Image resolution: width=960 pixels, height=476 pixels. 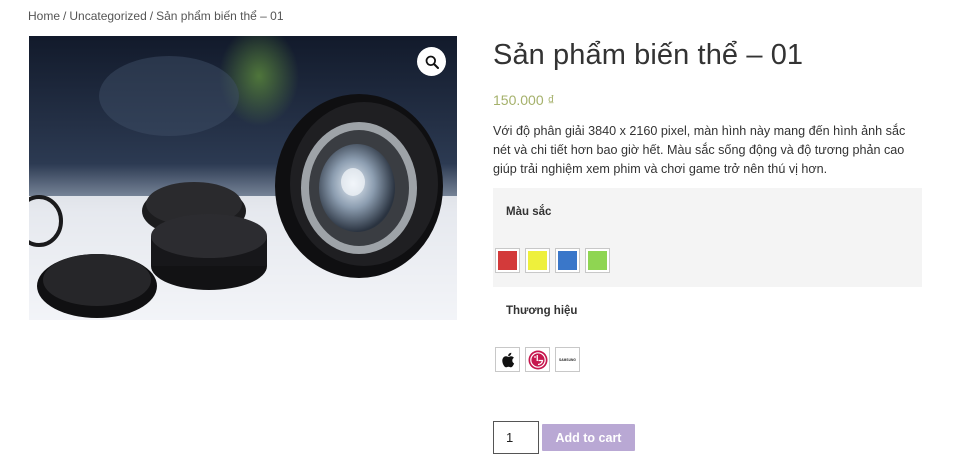 I want to click on quantity-input, so click(x=516, y=437).